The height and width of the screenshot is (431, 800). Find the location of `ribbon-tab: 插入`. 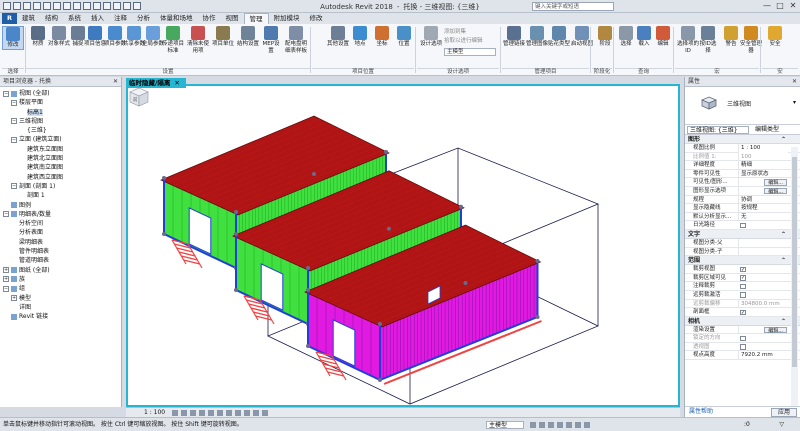

ribbon-tab: 插入 is located at coordinates (97, 18).